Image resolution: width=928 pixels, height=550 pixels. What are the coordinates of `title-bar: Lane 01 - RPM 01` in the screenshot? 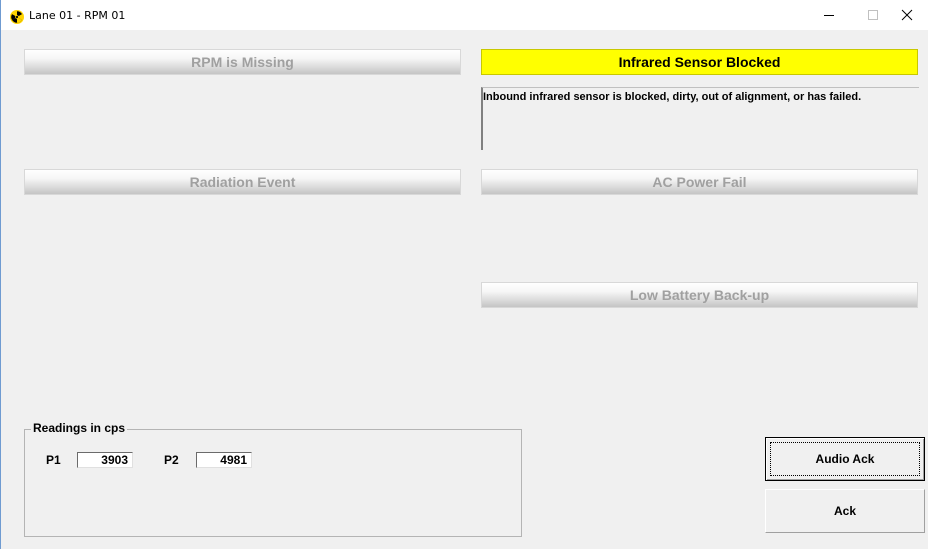 It's located at (464, 15).